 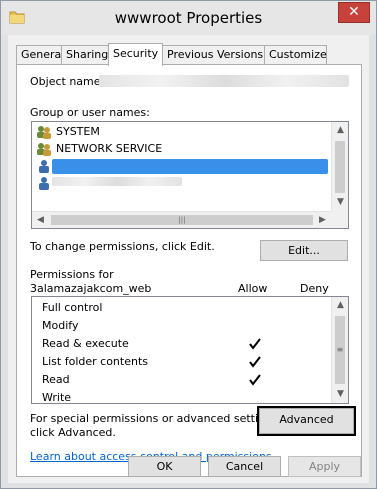 I want to click on scroll-thumb-horizontal: |||, so click(x=182, y=220).